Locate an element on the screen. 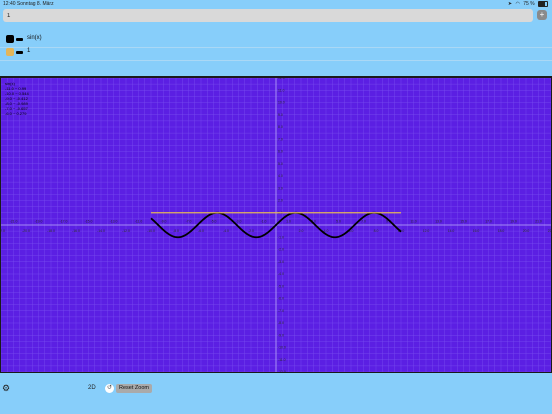 The height and width of the screenshot is (414, 552). x-tick-label: 18.0 is located at coordinates (501, 231).